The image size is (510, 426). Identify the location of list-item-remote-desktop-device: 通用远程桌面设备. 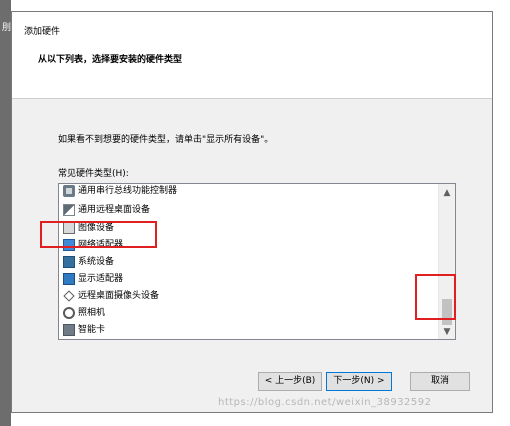
(106, 210).